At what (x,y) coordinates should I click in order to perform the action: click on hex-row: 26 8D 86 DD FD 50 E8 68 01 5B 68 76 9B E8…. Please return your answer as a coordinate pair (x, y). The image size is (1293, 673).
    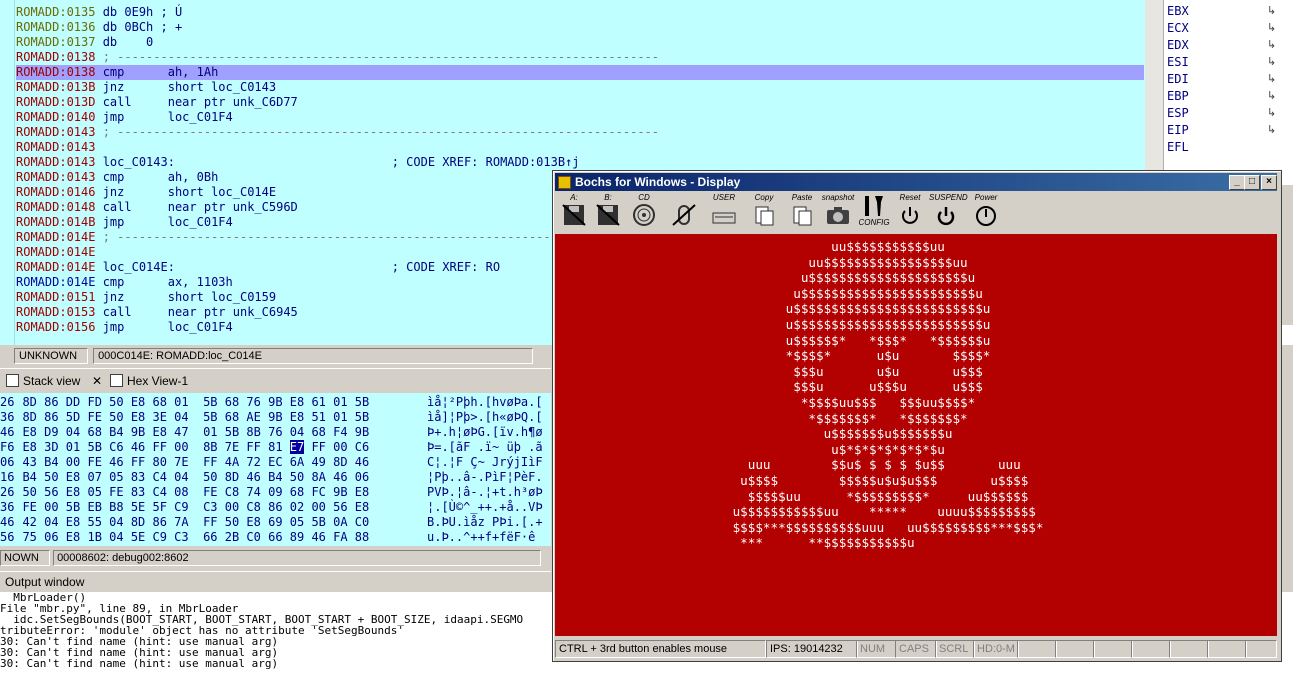
    Looking at the image, I should click on (271, 402).